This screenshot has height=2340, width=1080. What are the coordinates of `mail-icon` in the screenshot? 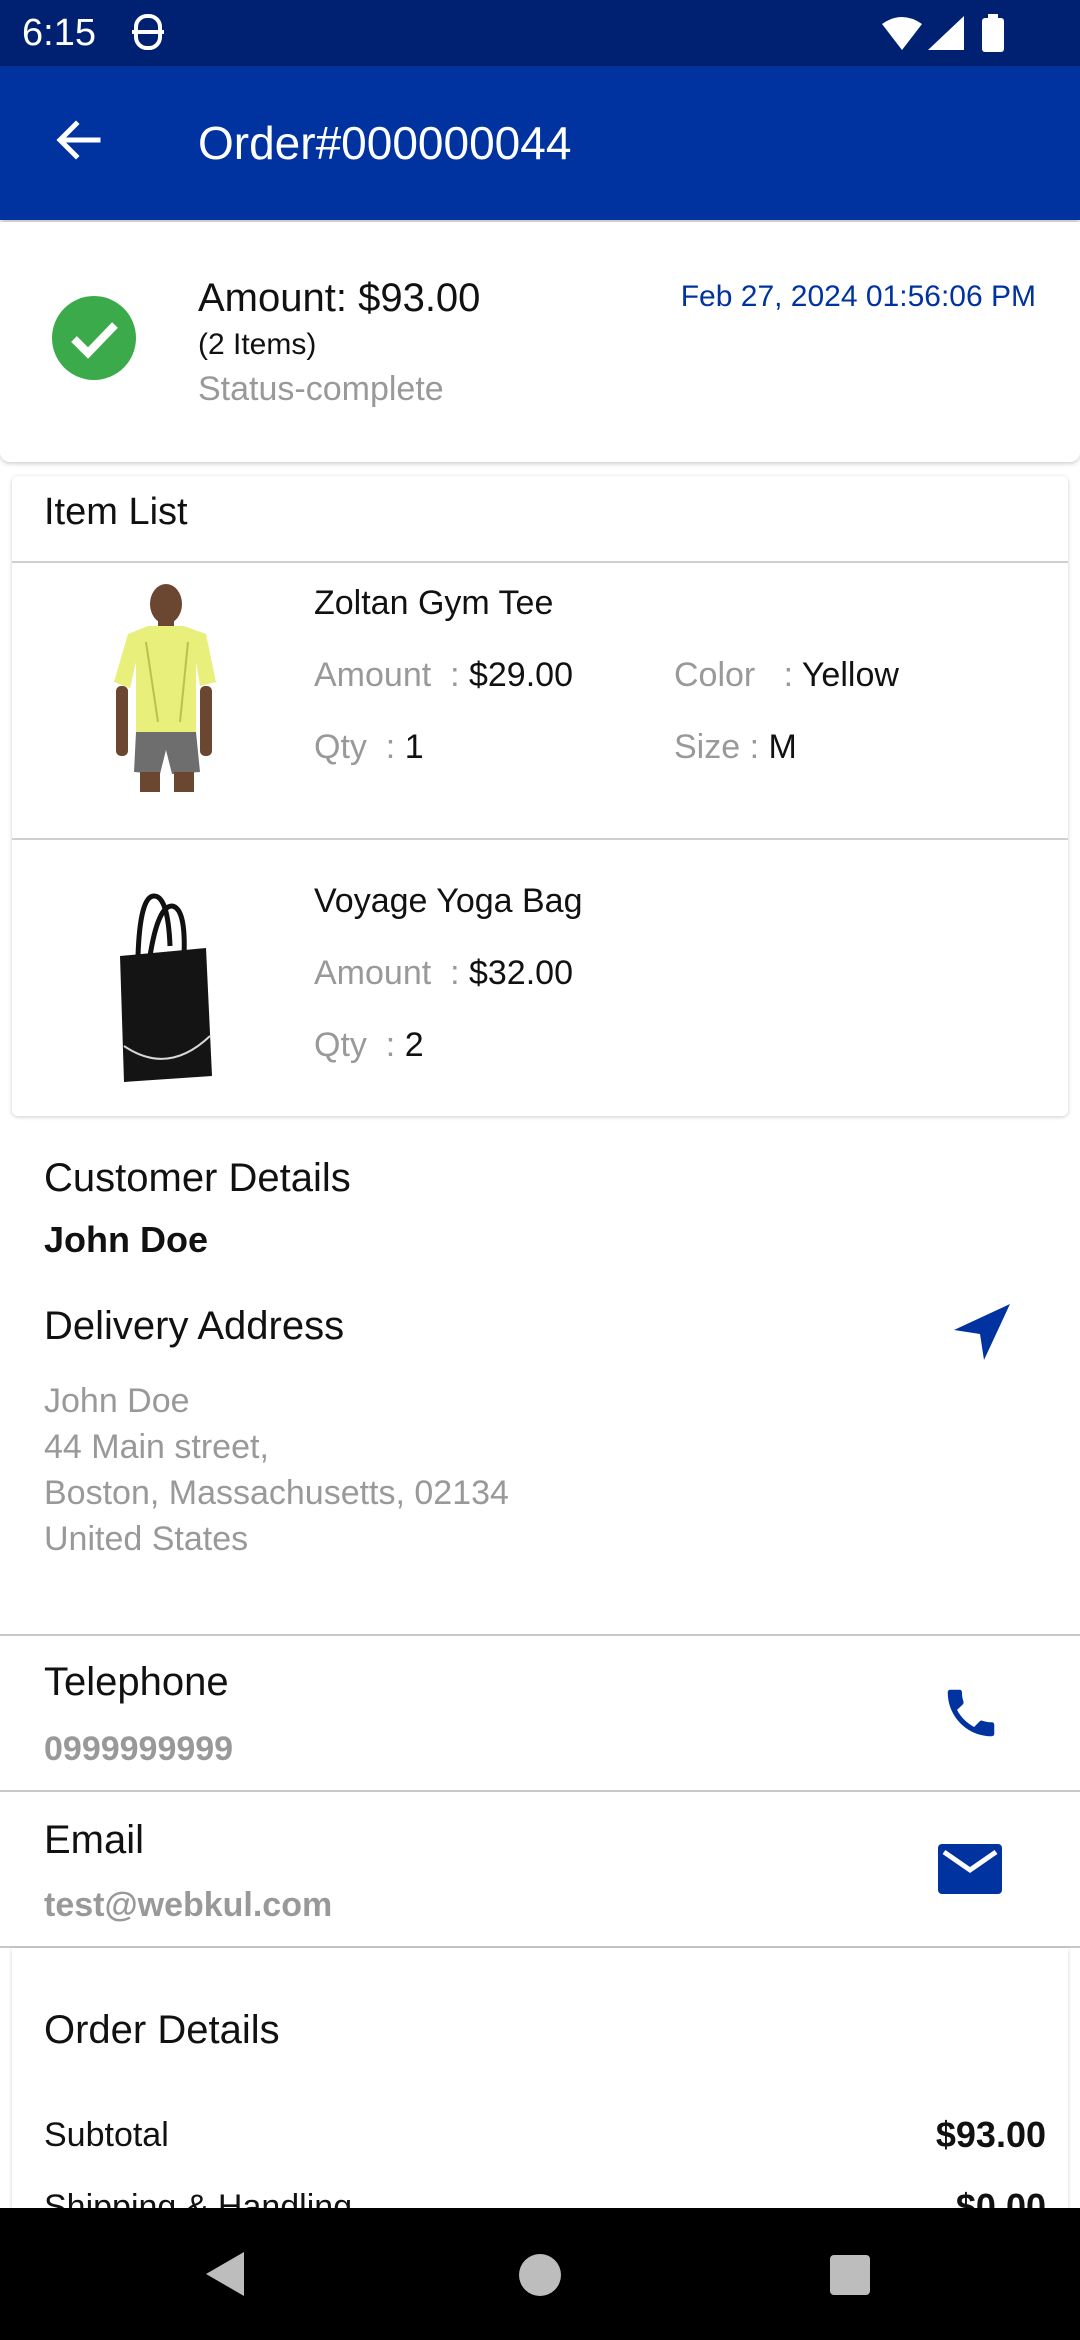 It's located at (970, 1869).